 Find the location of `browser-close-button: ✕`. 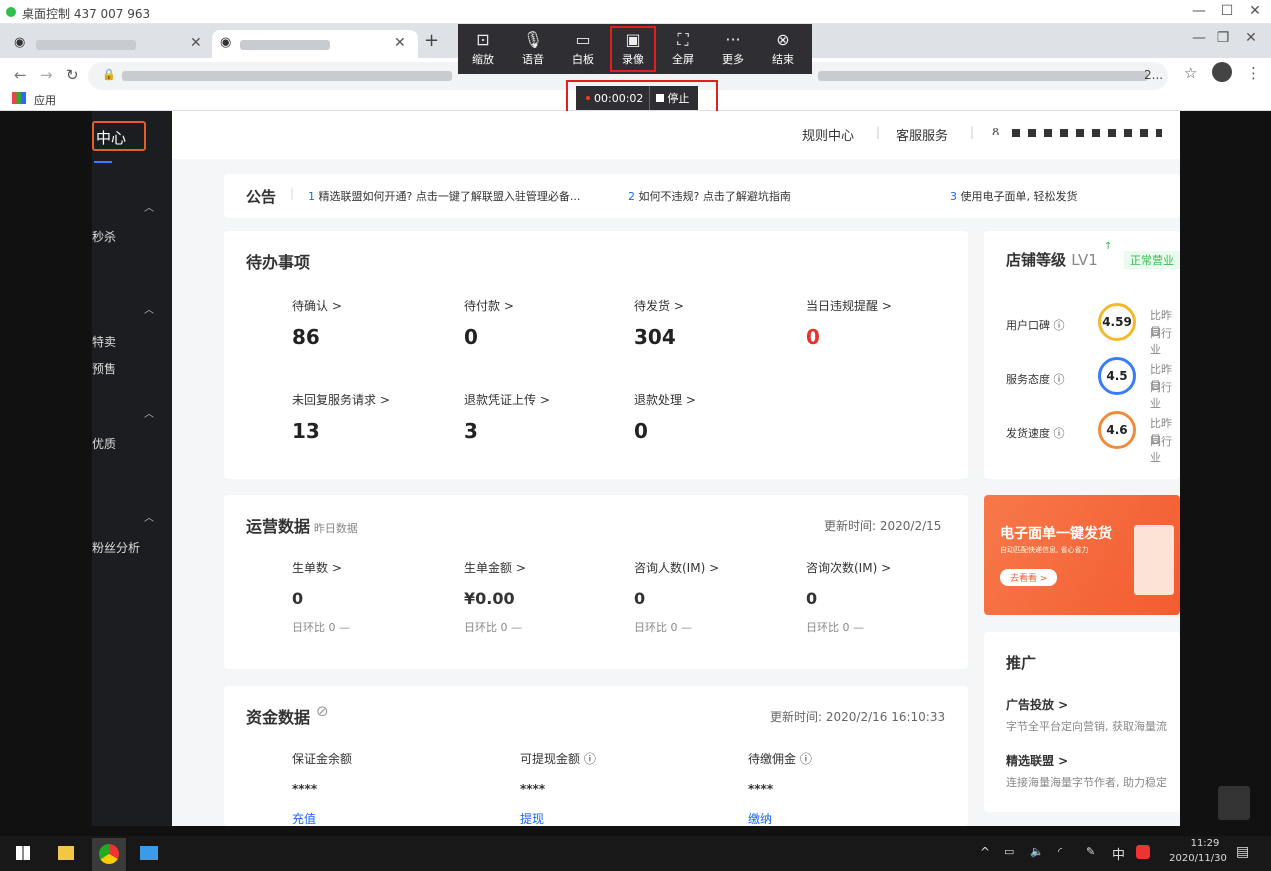

browser-close-button: ✕ is located at coordinates (1251, 38).